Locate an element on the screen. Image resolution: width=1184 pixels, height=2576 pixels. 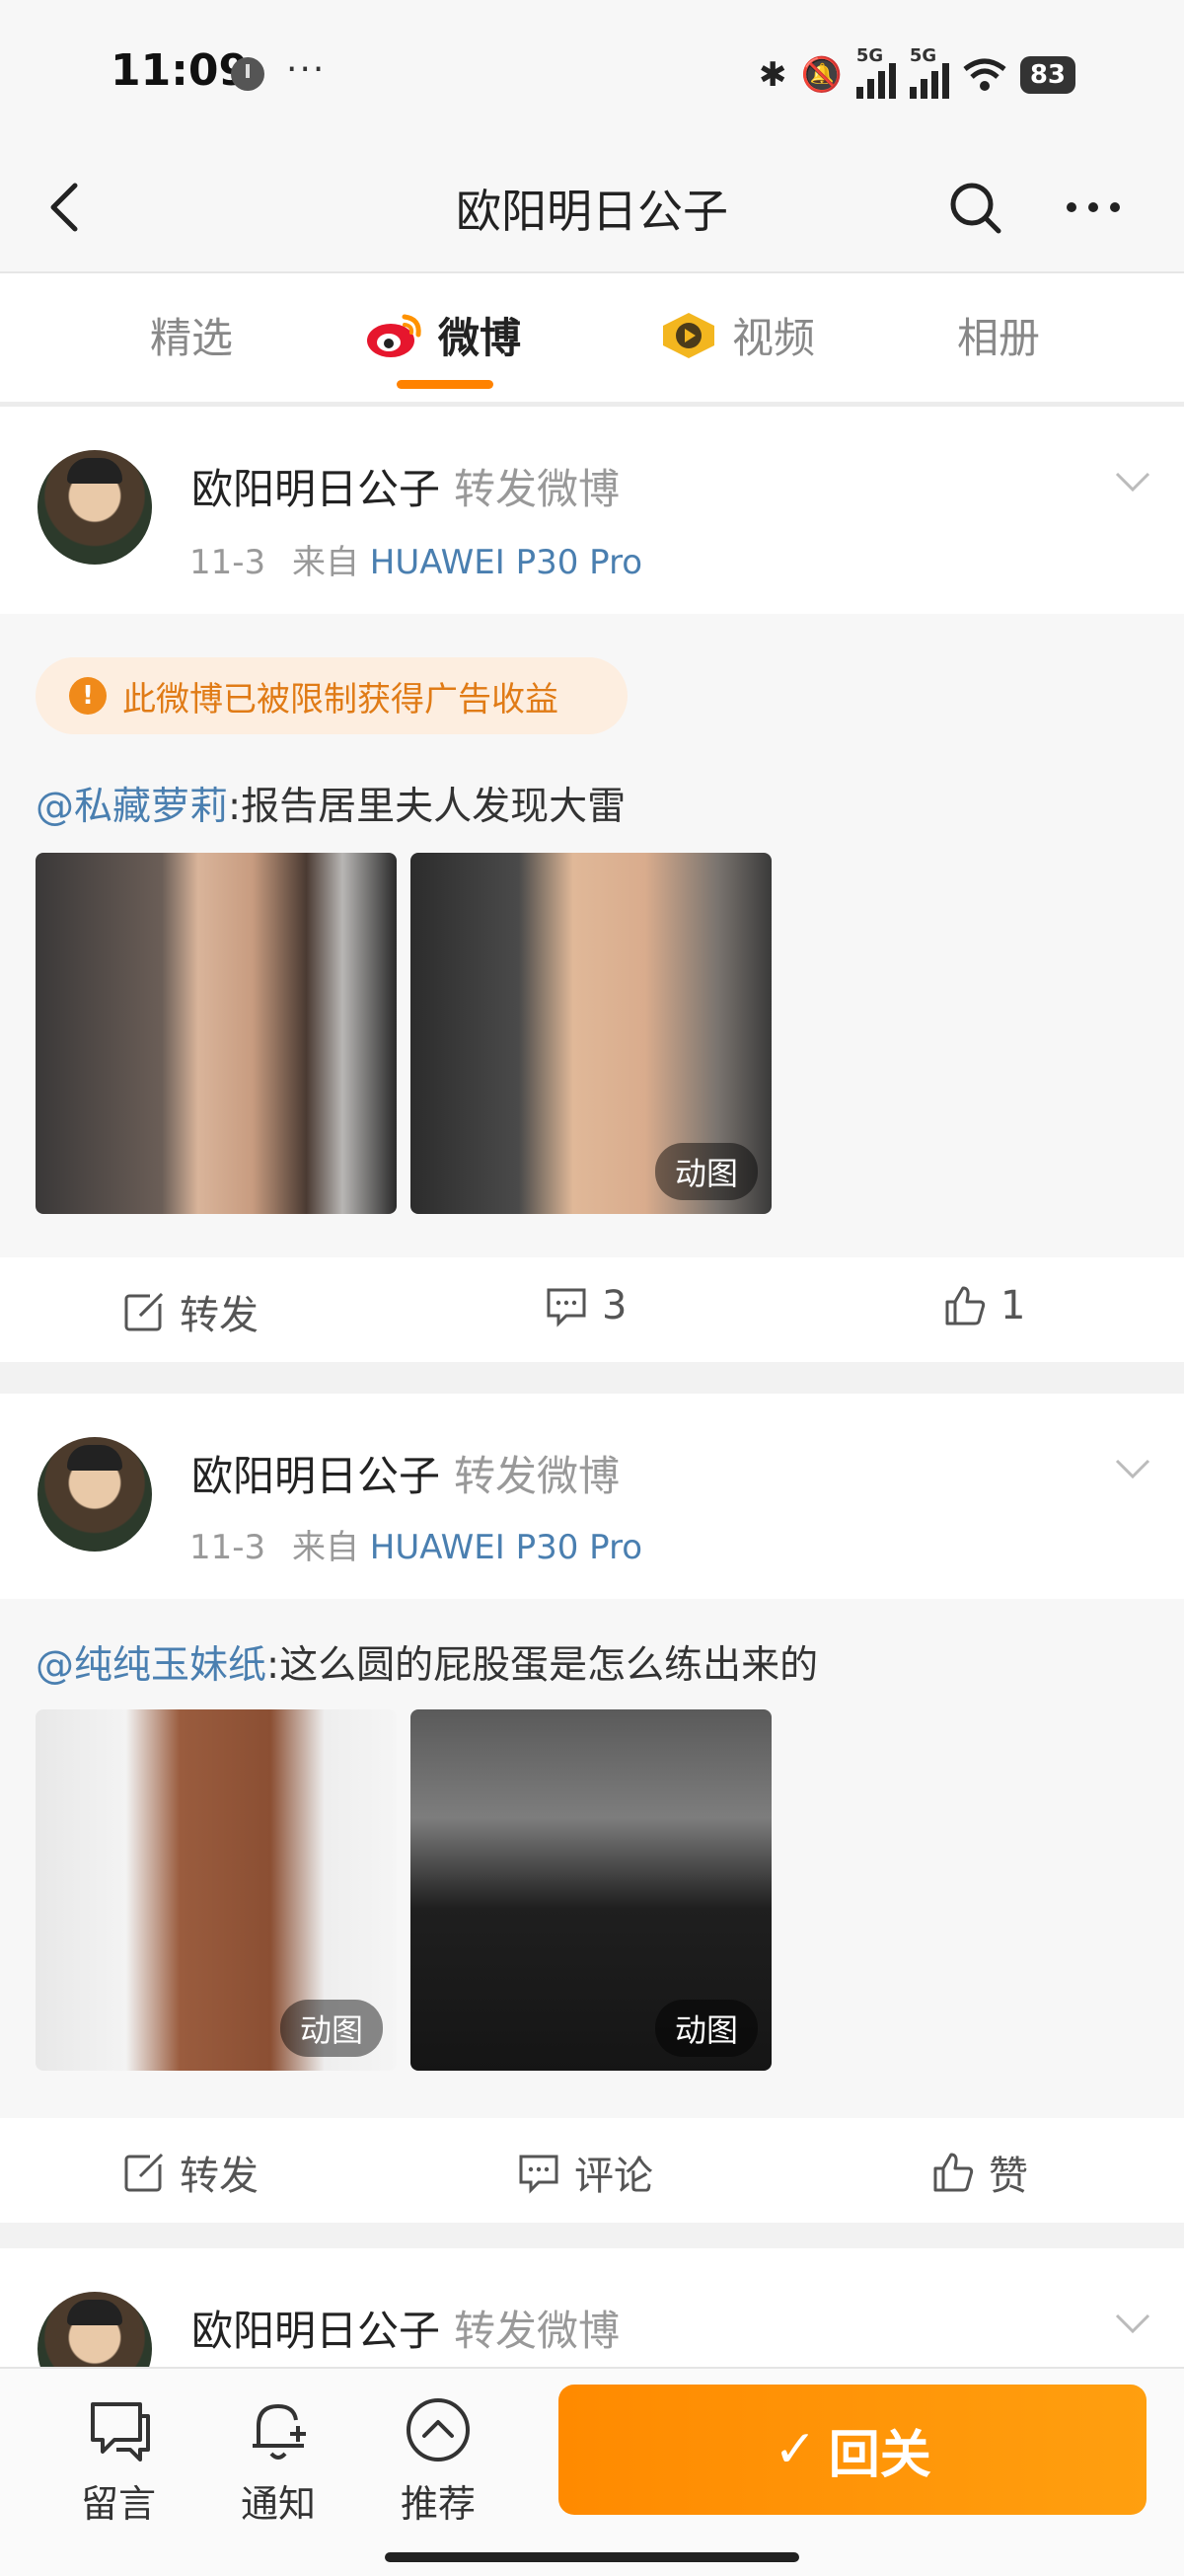
chevron-up-circle-icon is located at coordinates (439, 2430).